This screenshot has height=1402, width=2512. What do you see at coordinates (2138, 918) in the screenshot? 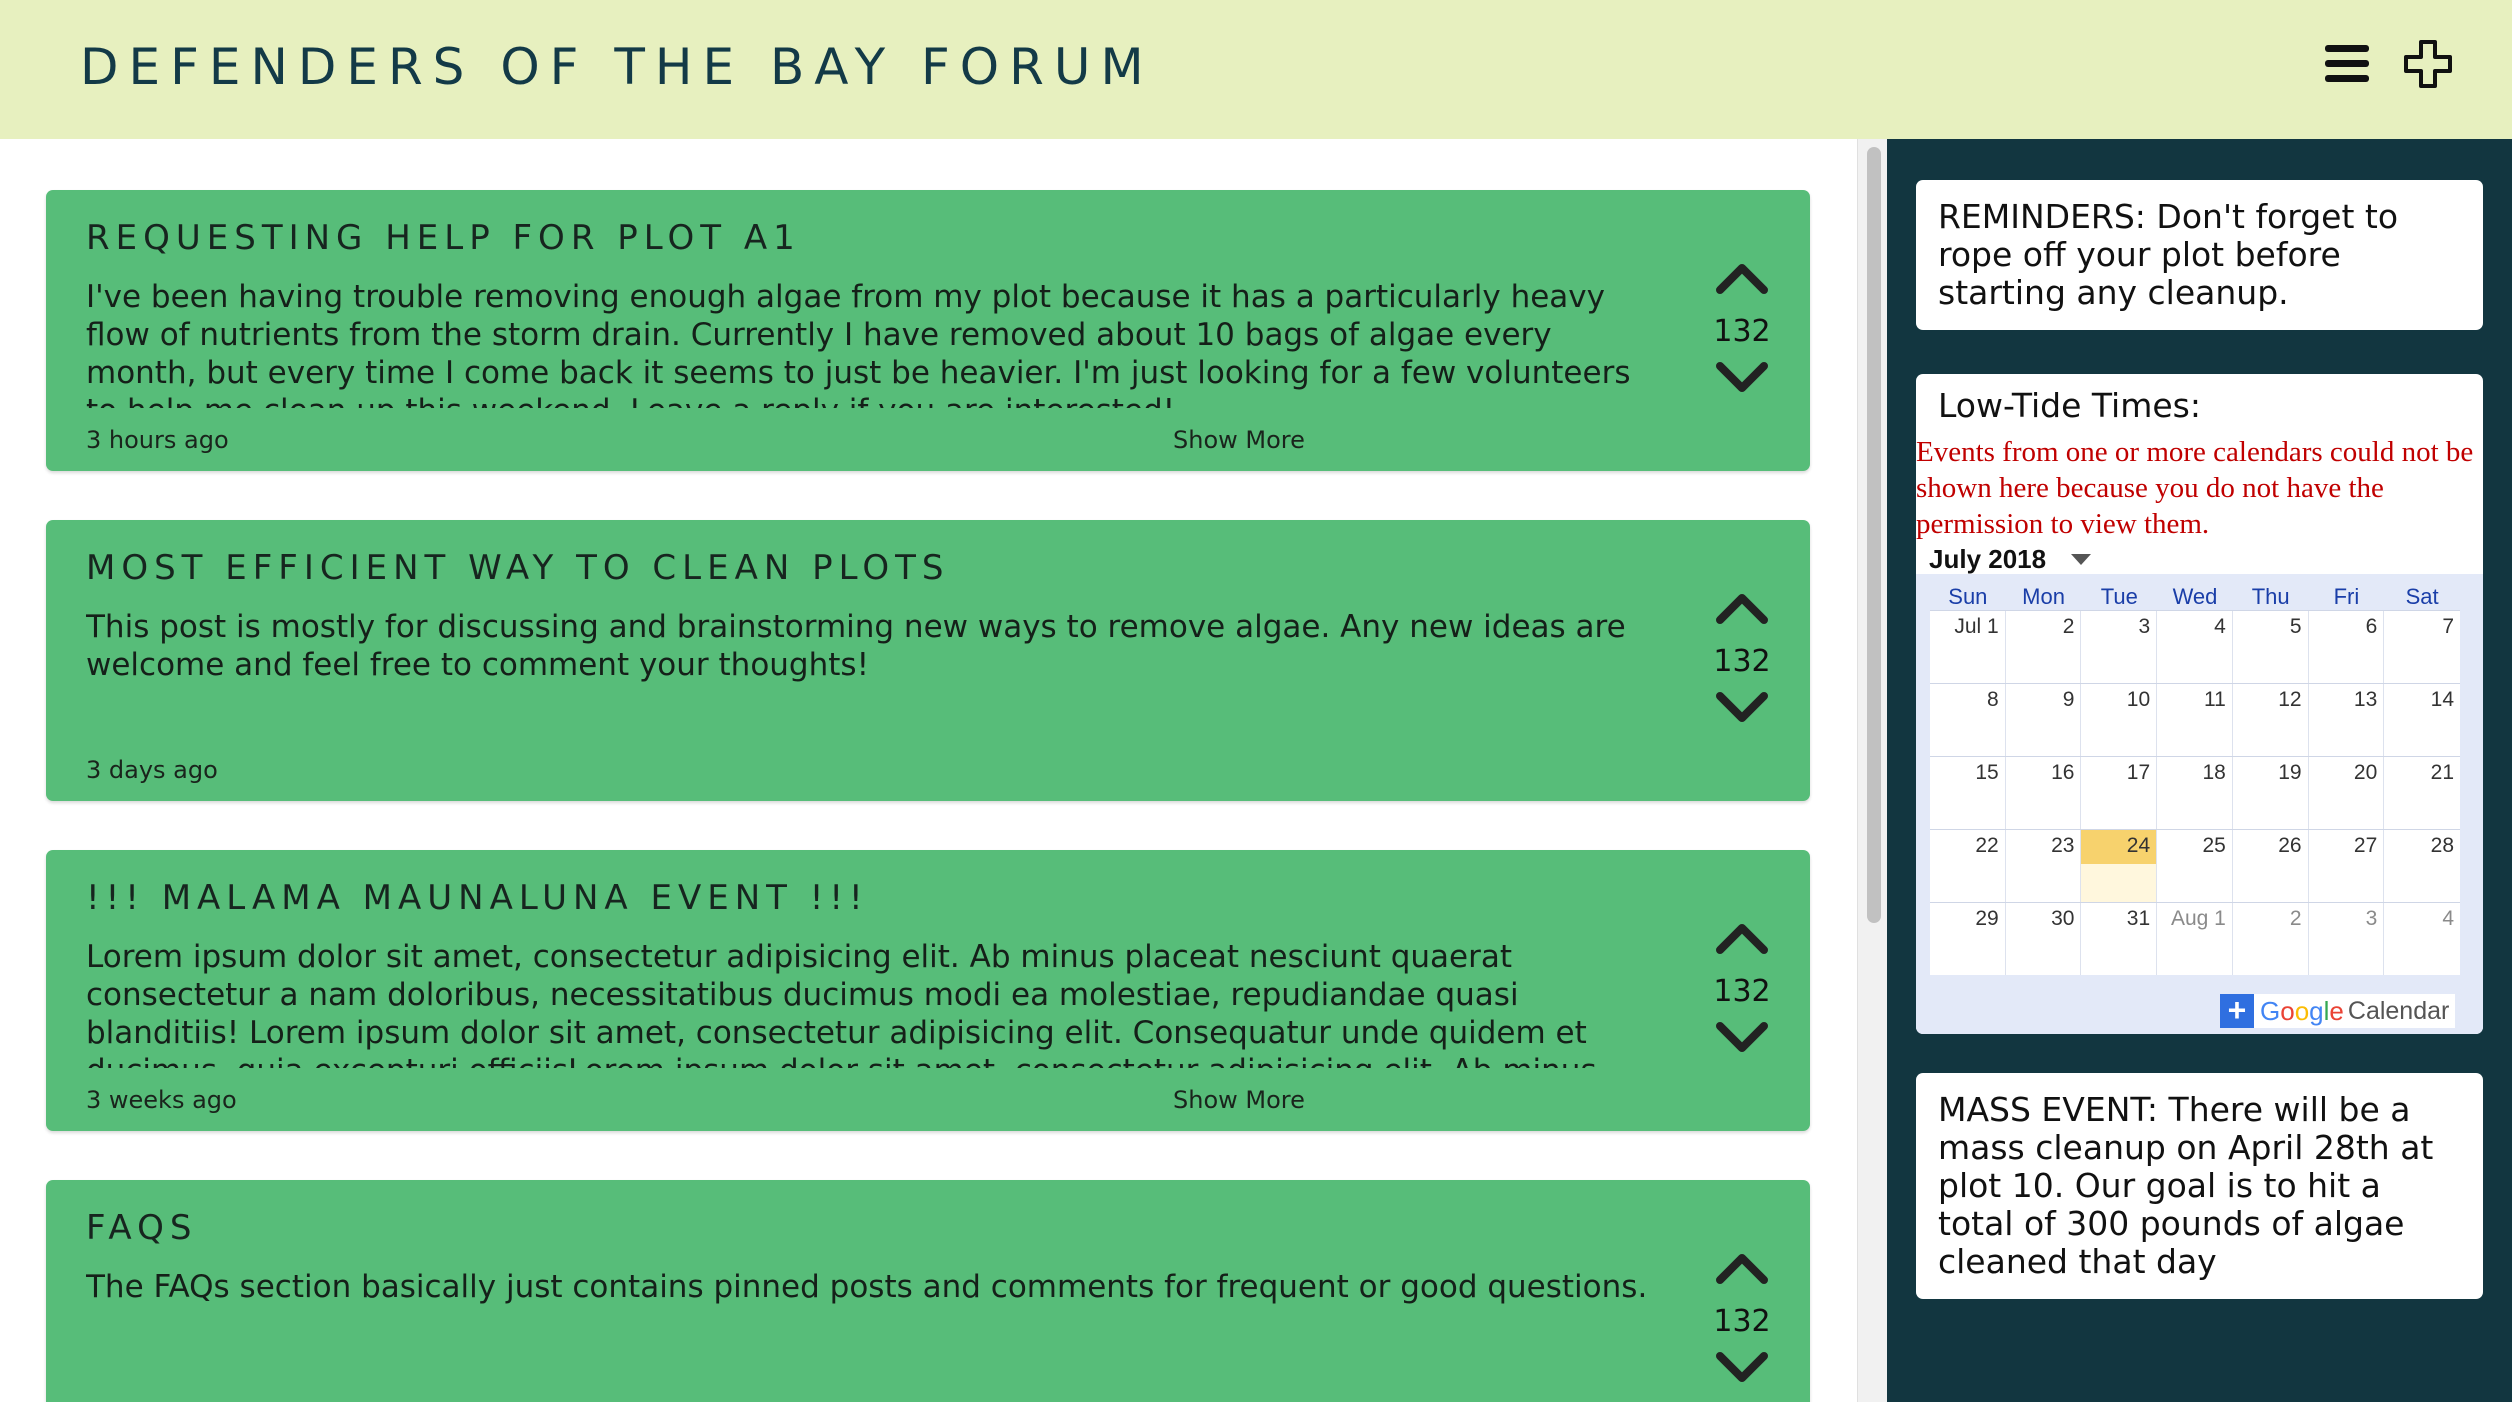
I see `day-number: 31` at bounding box center [2138, 918].